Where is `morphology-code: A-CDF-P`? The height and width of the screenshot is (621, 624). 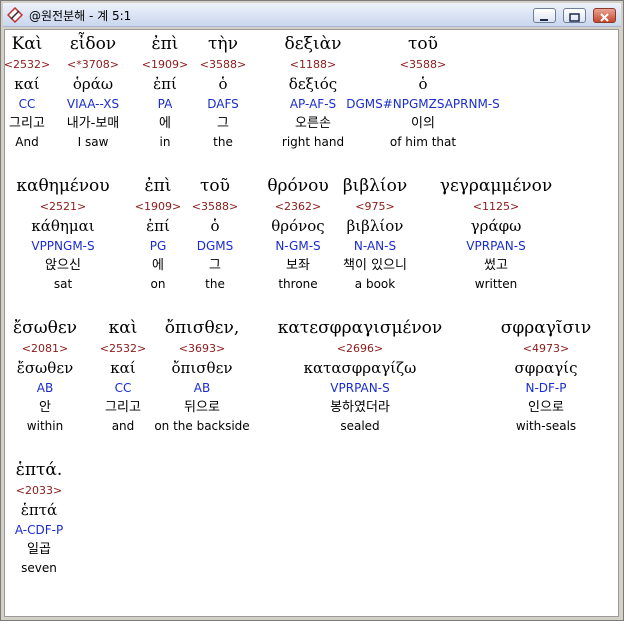 morphology-code: A-CDF-P is located at coordinates (39, 530).